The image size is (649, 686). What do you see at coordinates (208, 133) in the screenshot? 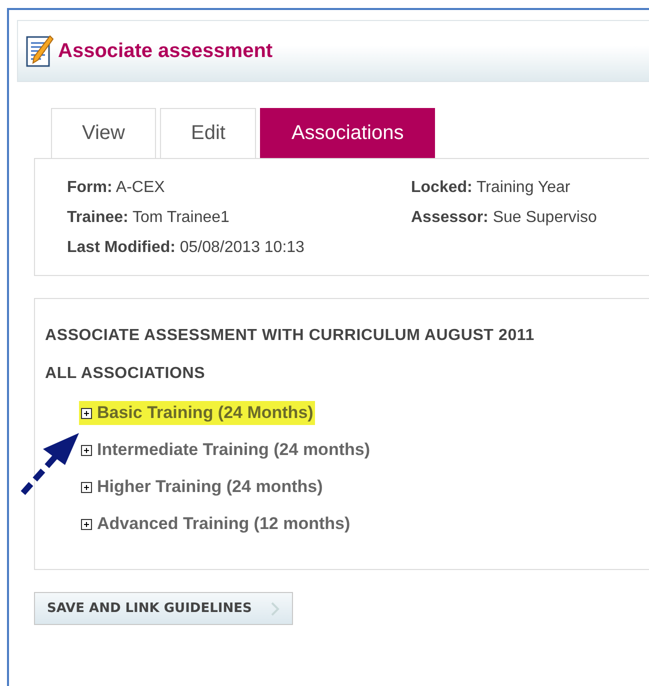
I see `tab: Edit` at bounding box center [208, 133].